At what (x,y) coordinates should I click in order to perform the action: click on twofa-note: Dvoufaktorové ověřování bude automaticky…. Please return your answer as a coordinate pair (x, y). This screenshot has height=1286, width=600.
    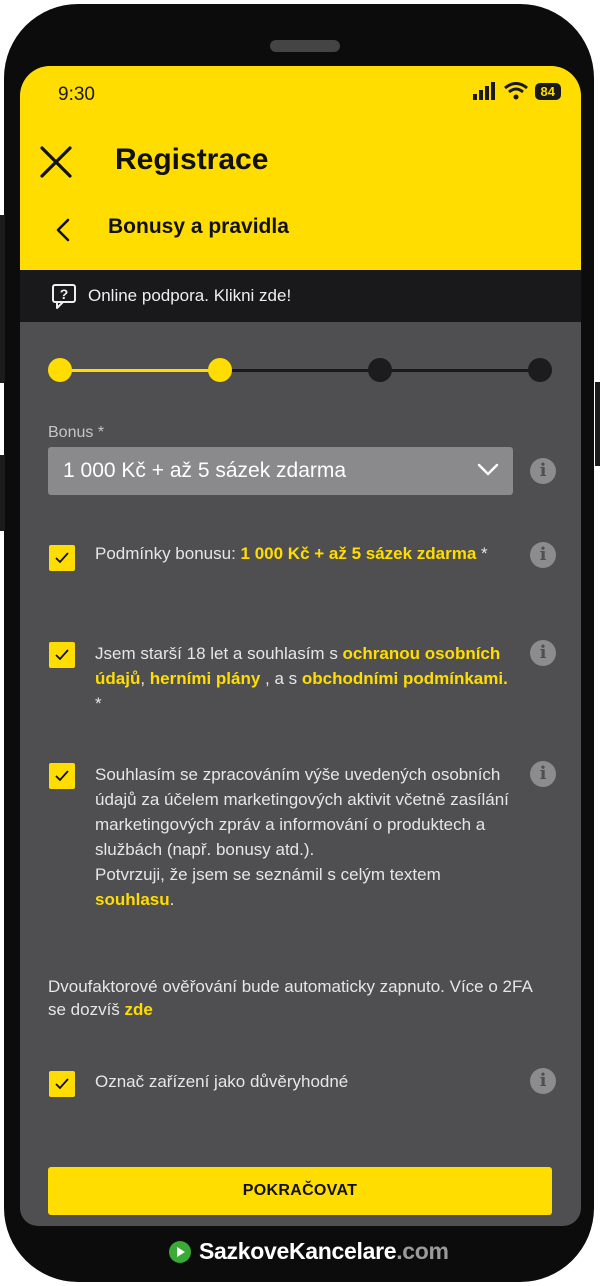
    Looking at the image, I should click on (298, 998).